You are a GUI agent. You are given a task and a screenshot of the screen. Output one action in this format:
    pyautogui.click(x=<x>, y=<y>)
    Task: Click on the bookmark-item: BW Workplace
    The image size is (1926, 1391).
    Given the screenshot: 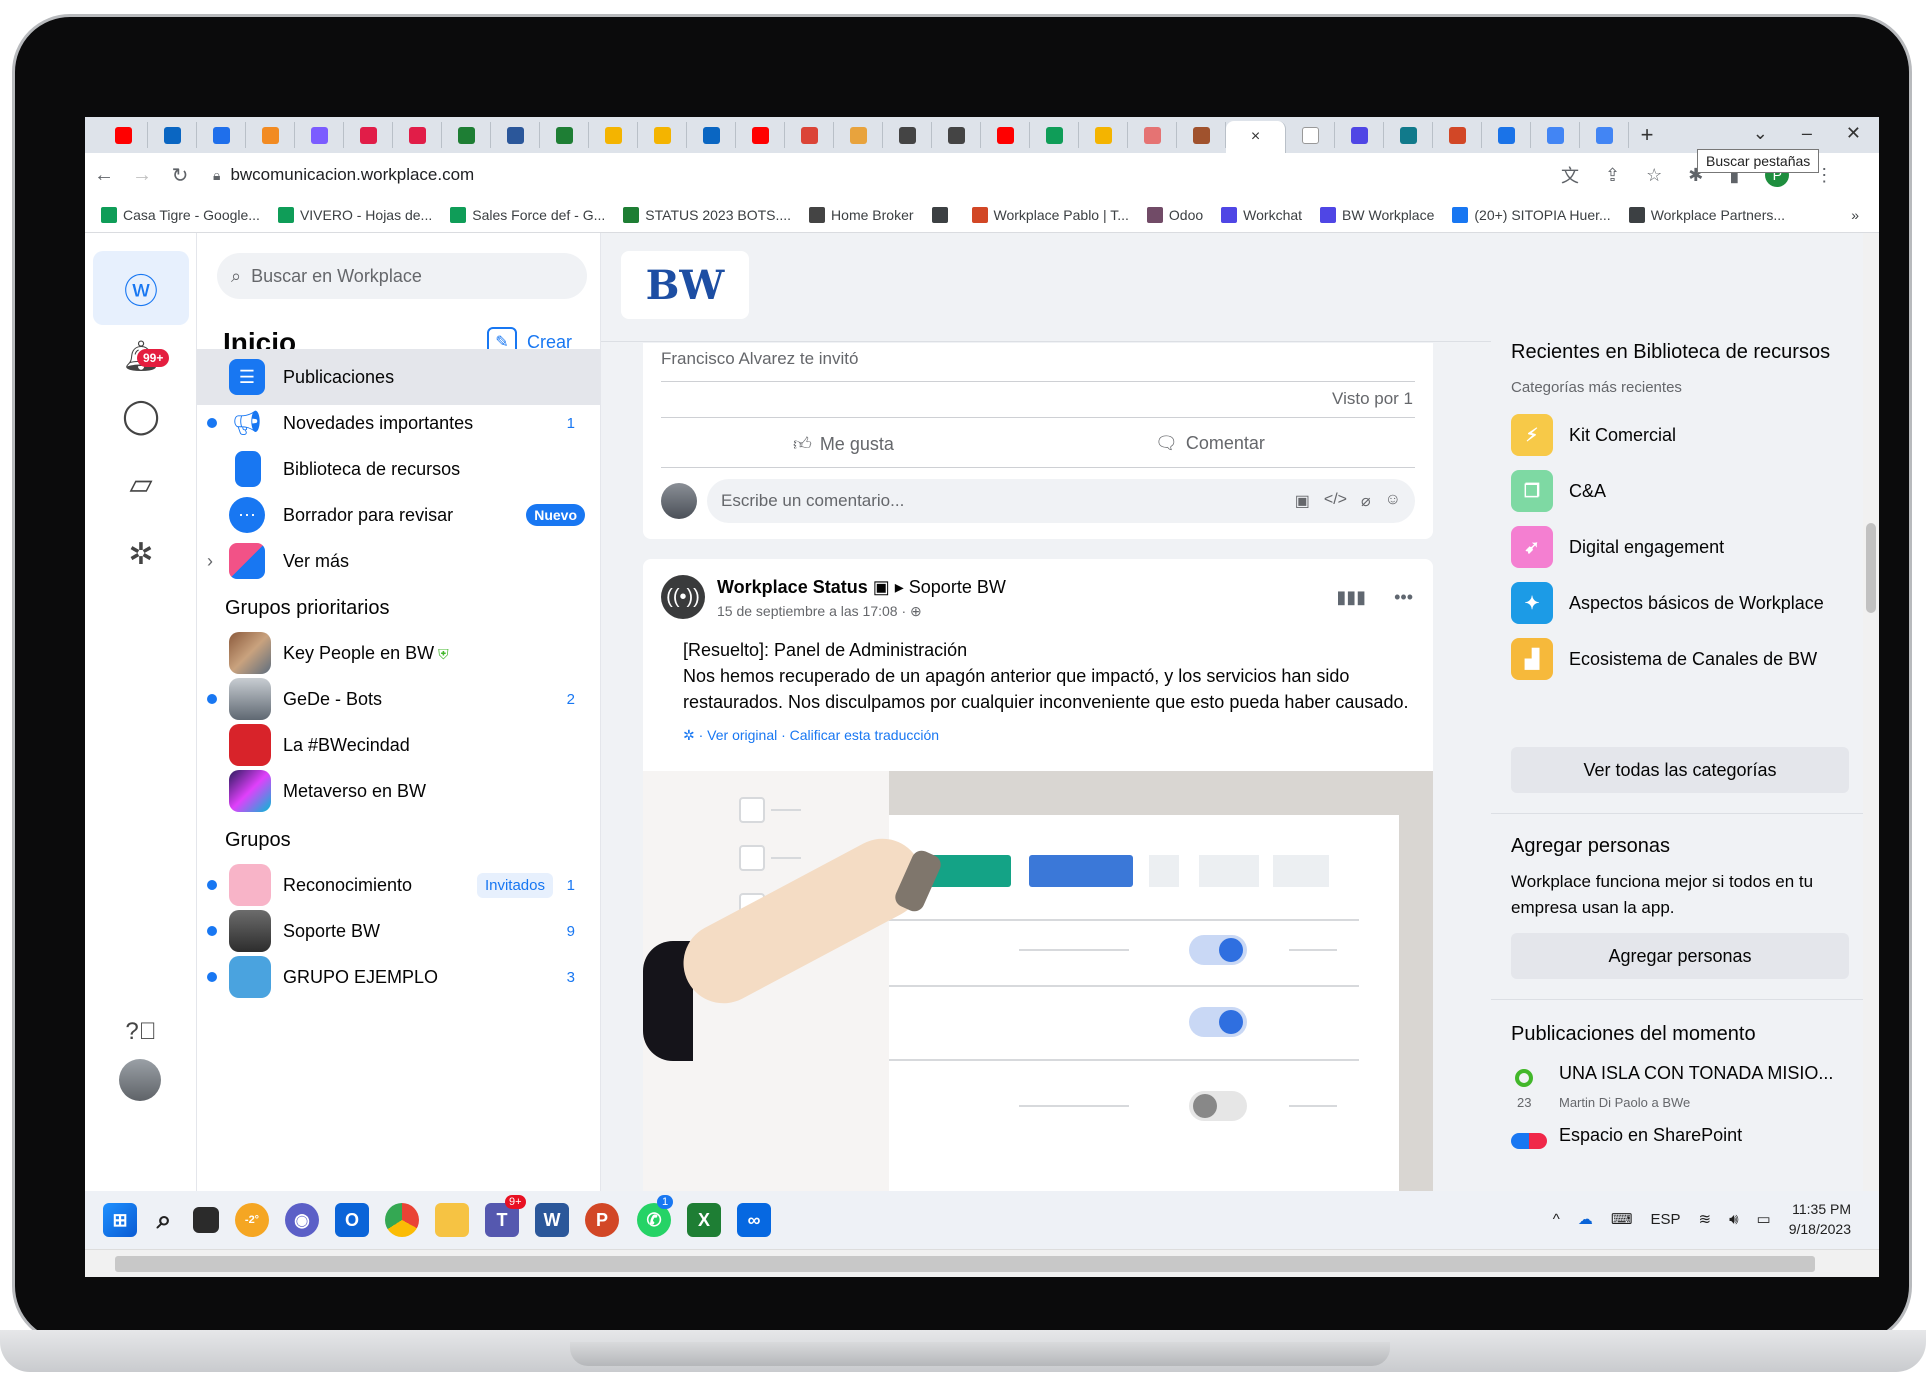 What is the action you would take?
    pyautogui.click(x=1377, y=214)
    